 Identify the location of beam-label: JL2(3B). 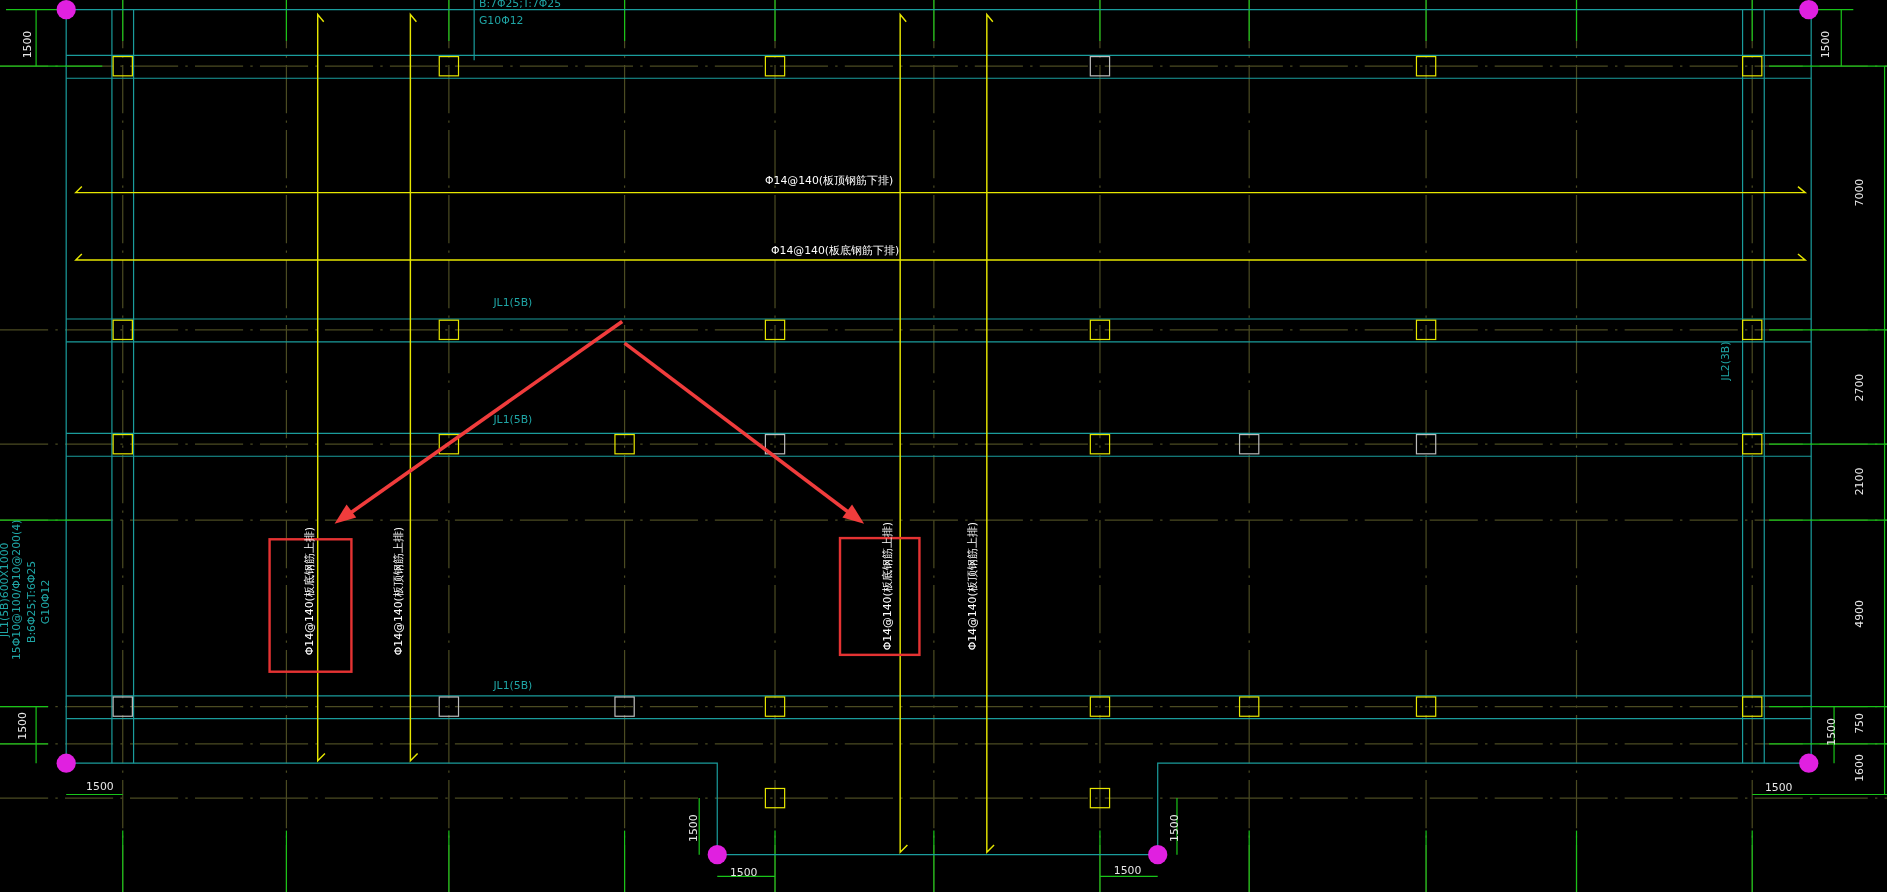
(1726, 361).